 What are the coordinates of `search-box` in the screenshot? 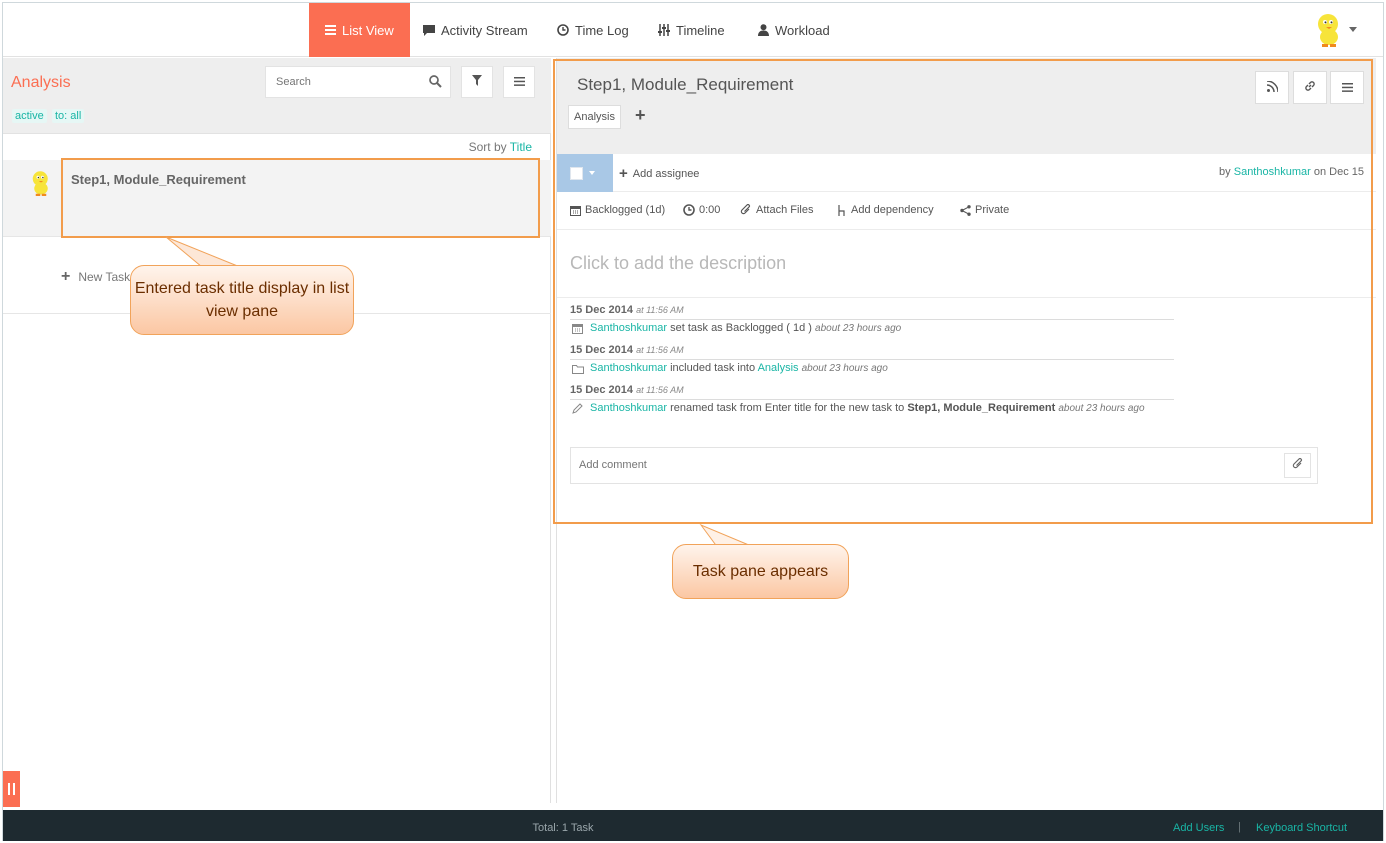 It's located at (358, 82).